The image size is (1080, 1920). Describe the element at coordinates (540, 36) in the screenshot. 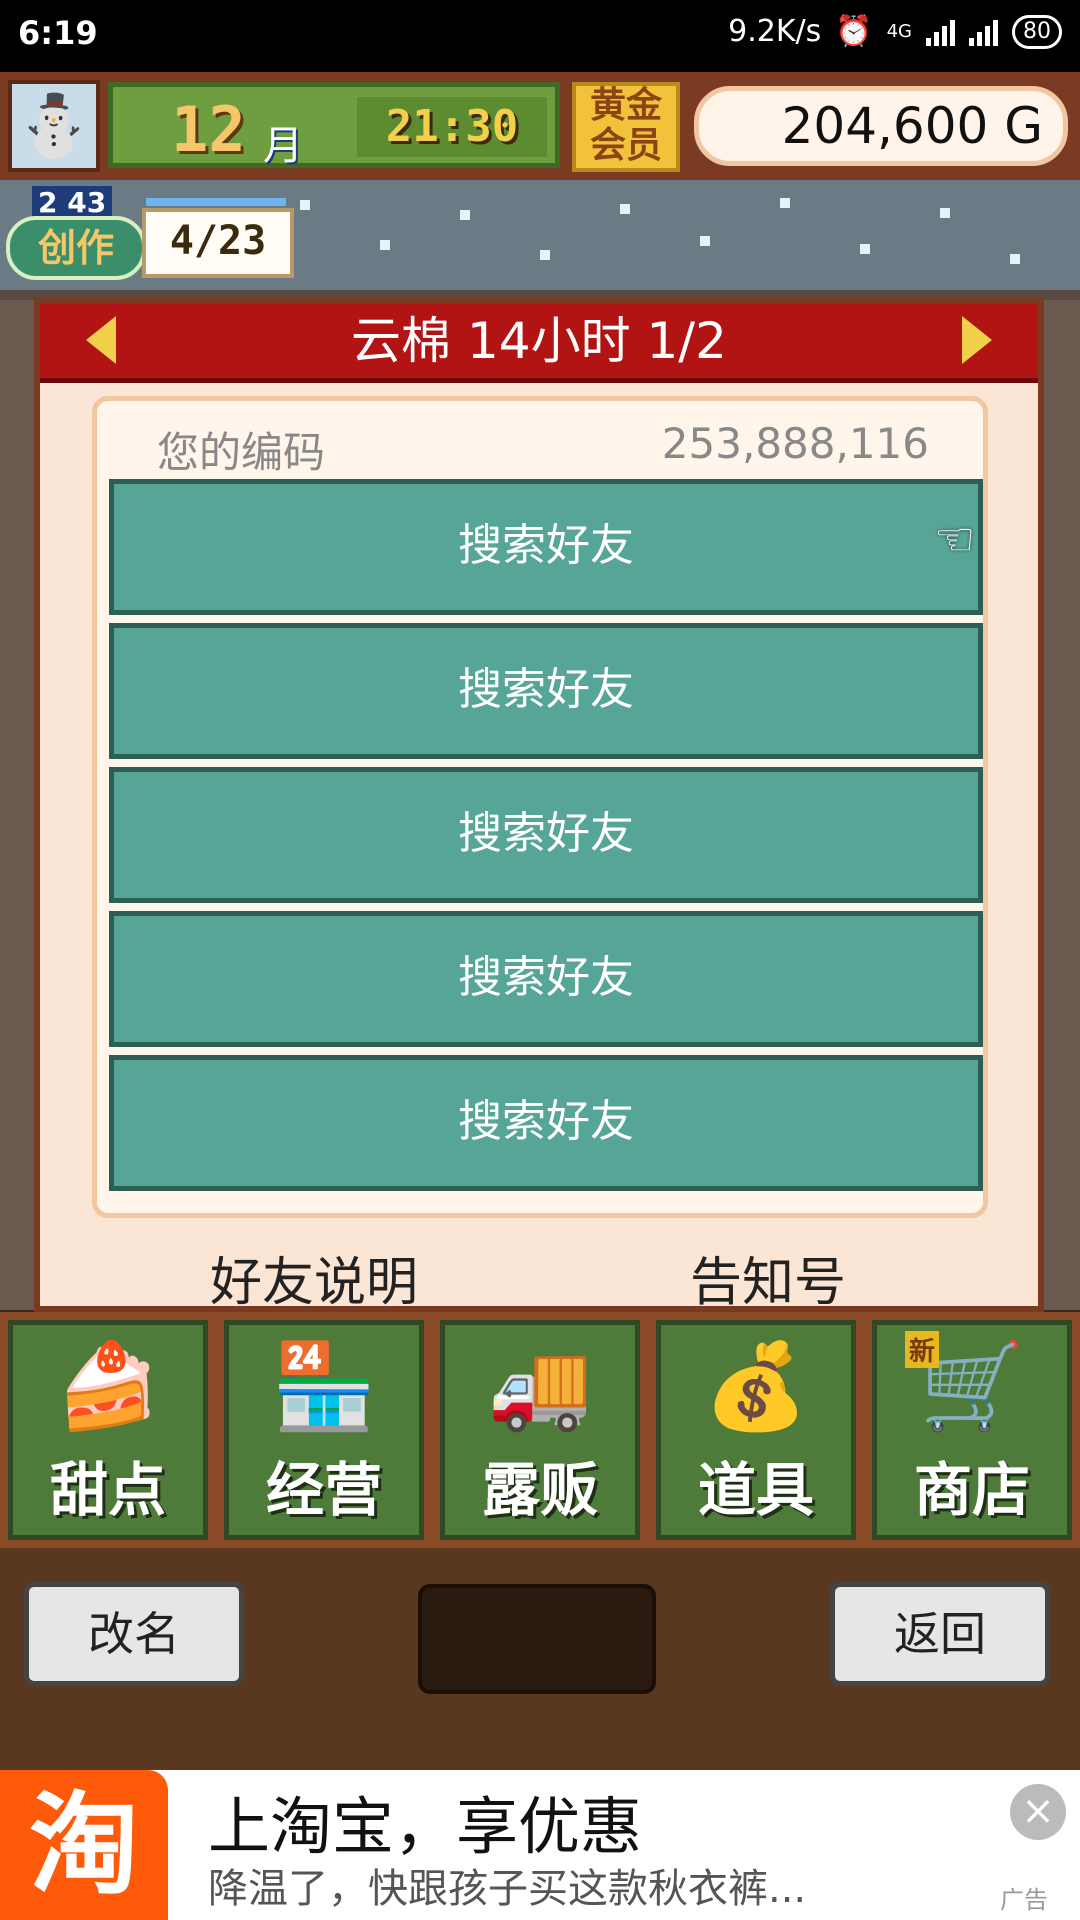

I see `status-bar: 6:19 9.2K/s ⏰ 4G 80` at that location.